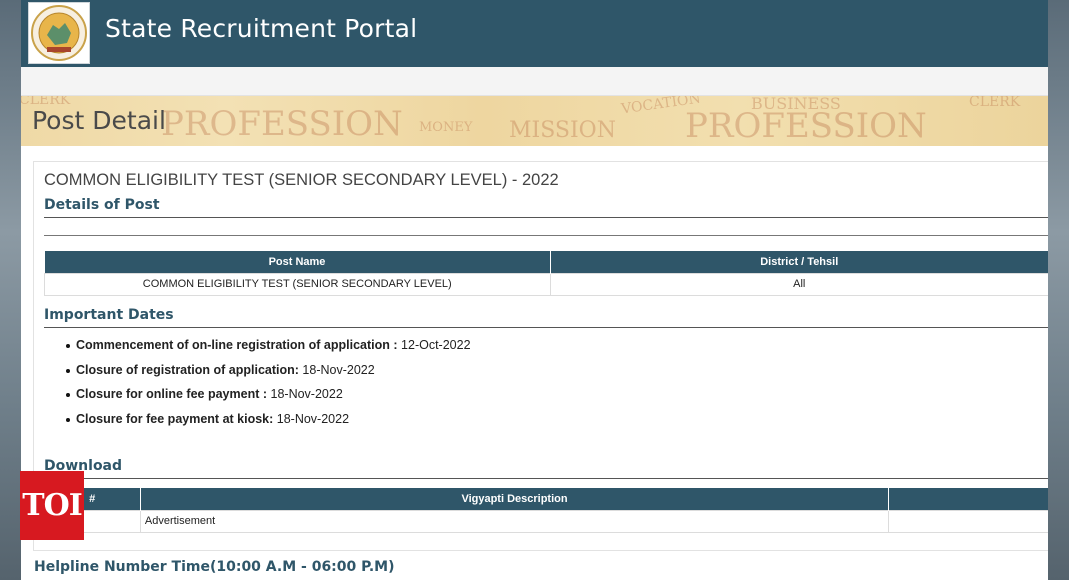  What do you see at coordinates (99, 120) in the screenshot?
I see `page-heading: Post Detail` at bounding box center [99, 120].